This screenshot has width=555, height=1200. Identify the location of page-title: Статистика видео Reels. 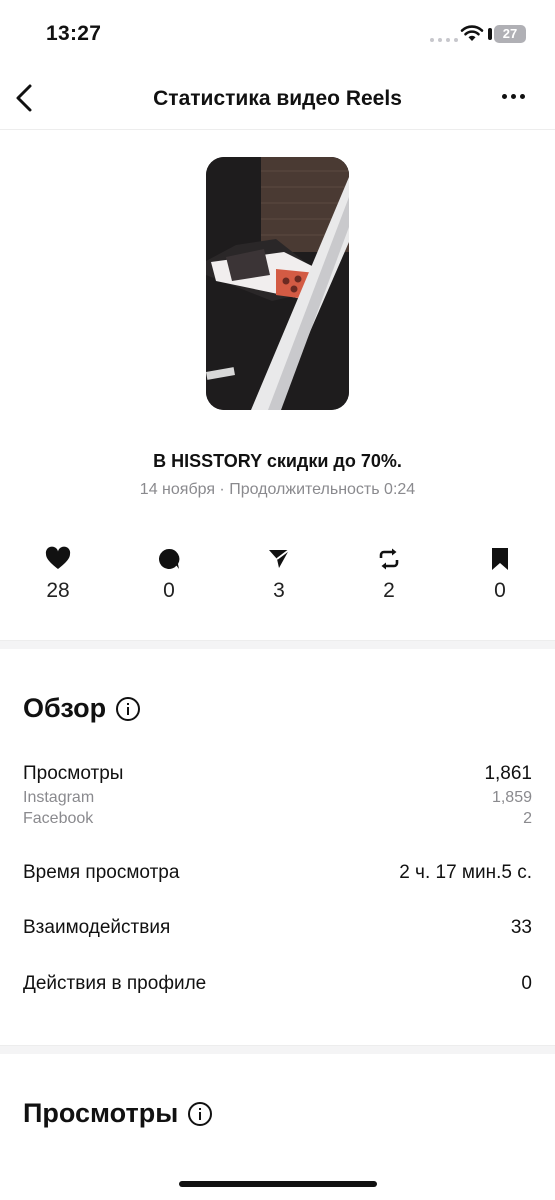
(277, 98).